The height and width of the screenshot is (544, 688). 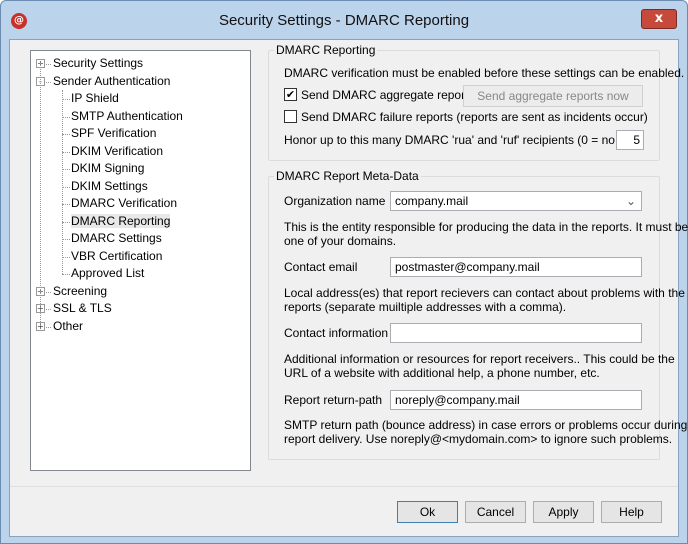 I want to click on org-value: company.mail, so click(x=432, y=201).